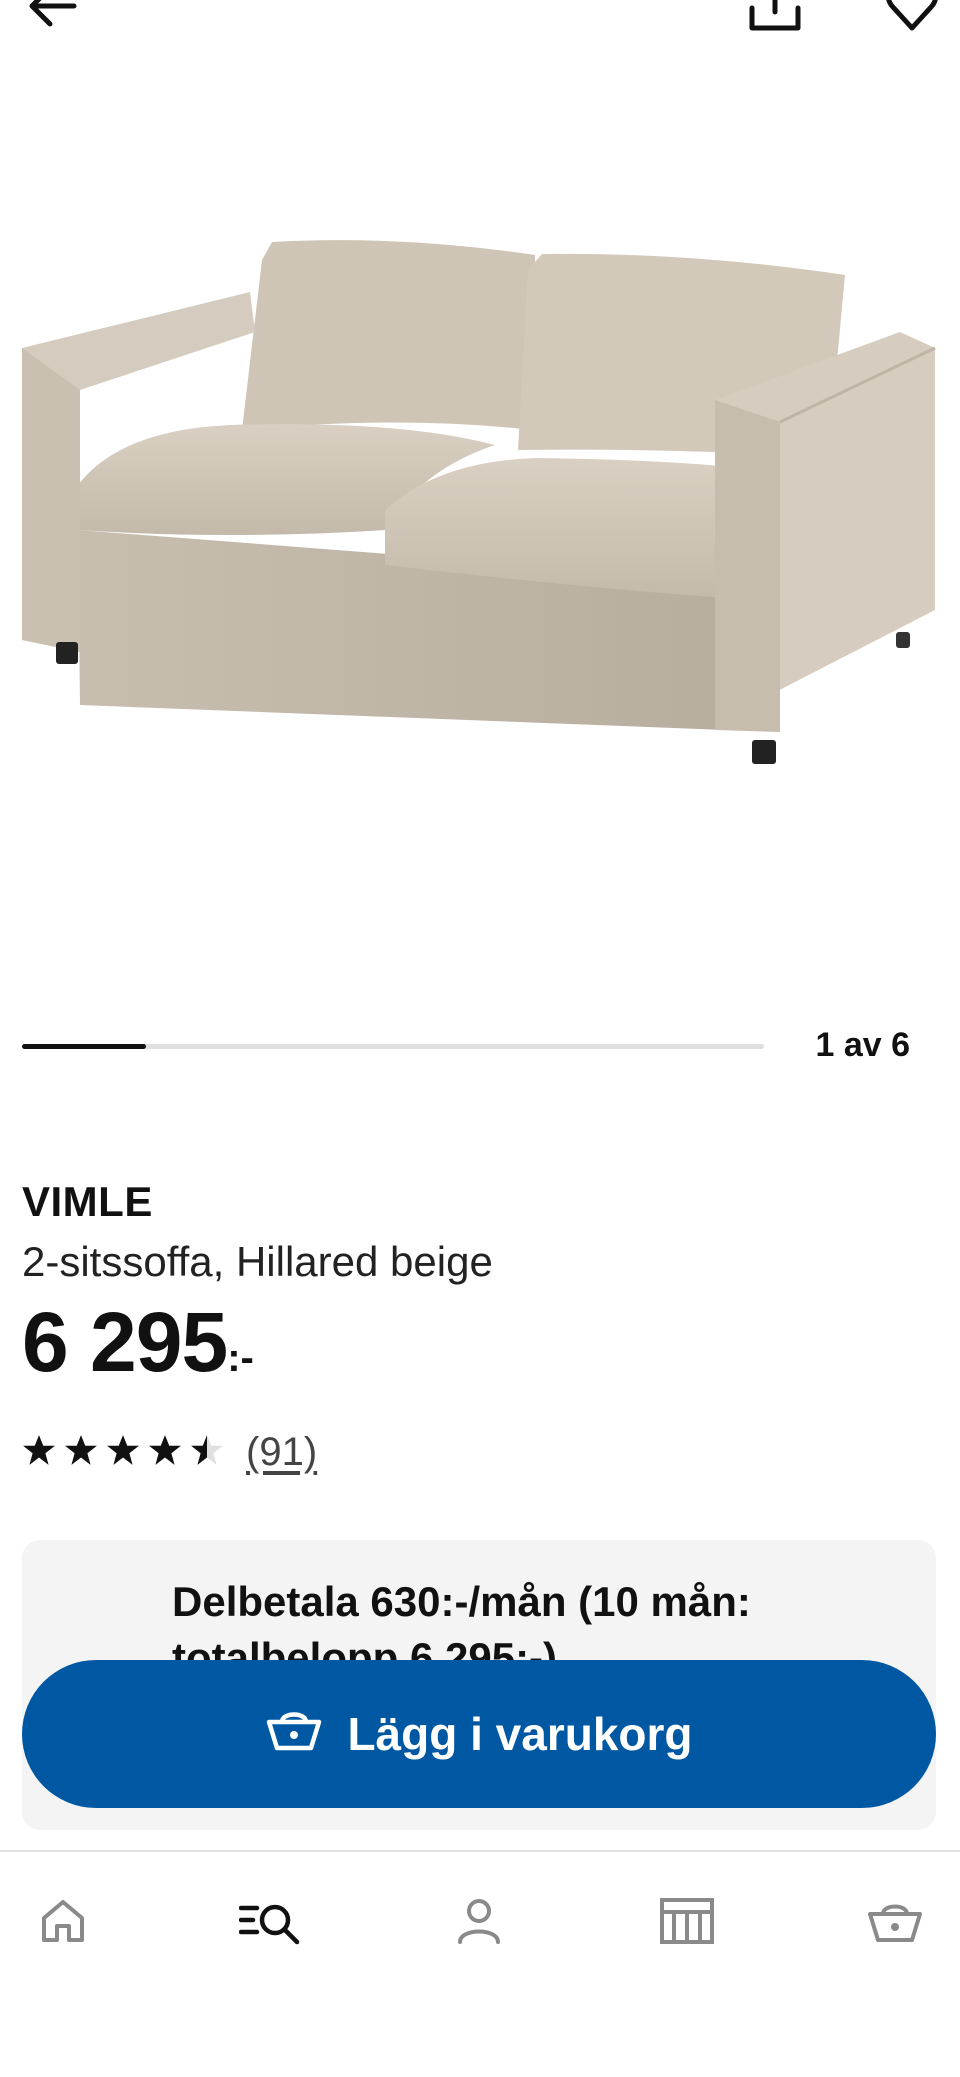  I want to click on gallery-progress-track, so click(393, 1046).